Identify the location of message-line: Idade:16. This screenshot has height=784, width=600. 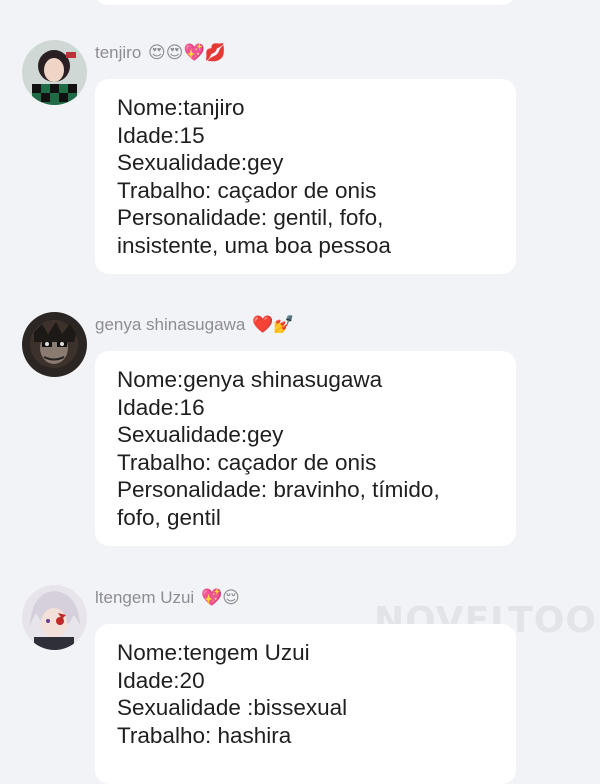
(161, 407).